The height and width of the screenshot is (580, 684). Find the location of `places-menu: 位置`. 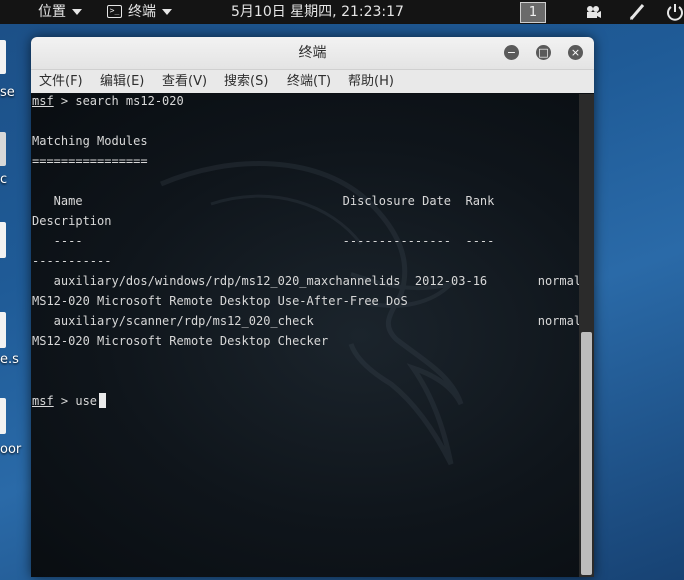

places-menu: 位置 is located at coordinates (60, 12).